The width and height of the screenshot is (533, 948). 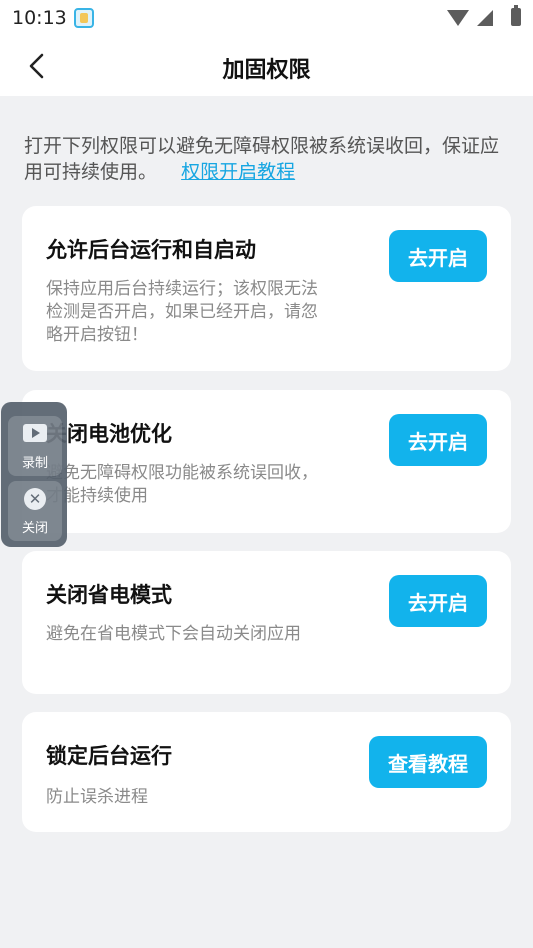 I want to click on status-bar: 10:13, so click(x=266, y=18).